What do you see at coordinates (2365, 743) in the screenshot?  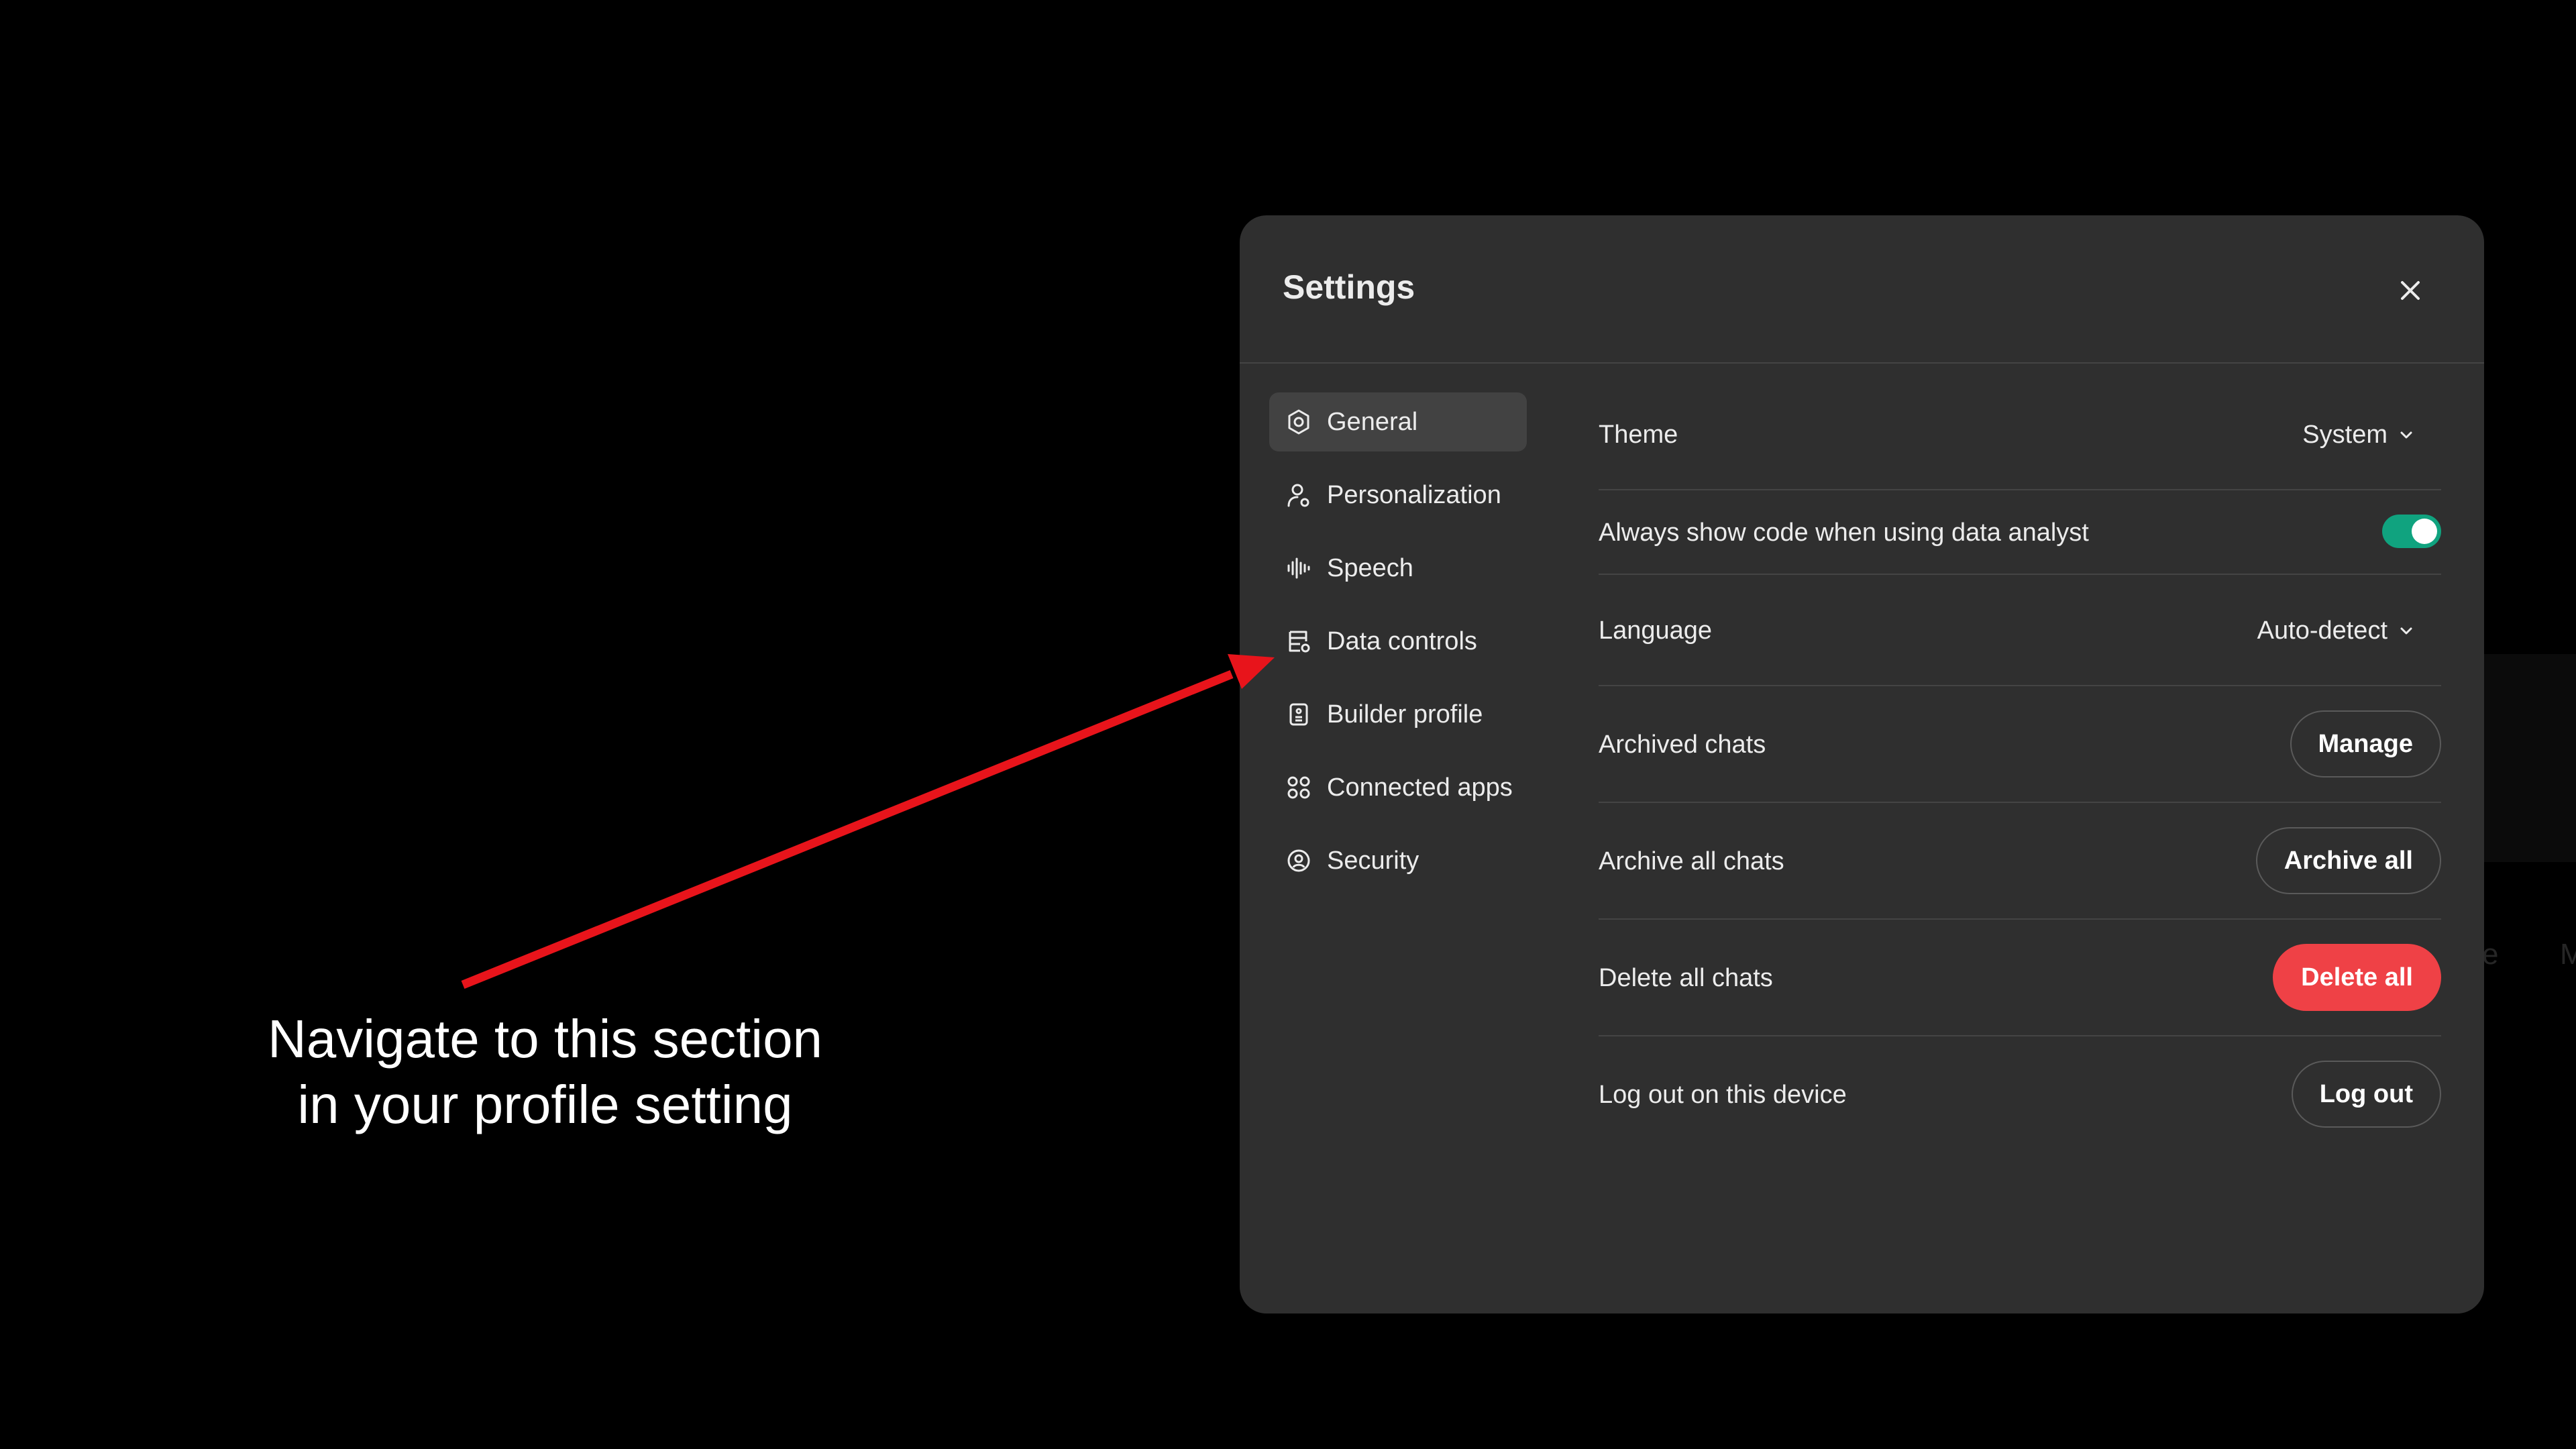 I see `manage-archived-button: Manage` at bounding box center [2365, 743].